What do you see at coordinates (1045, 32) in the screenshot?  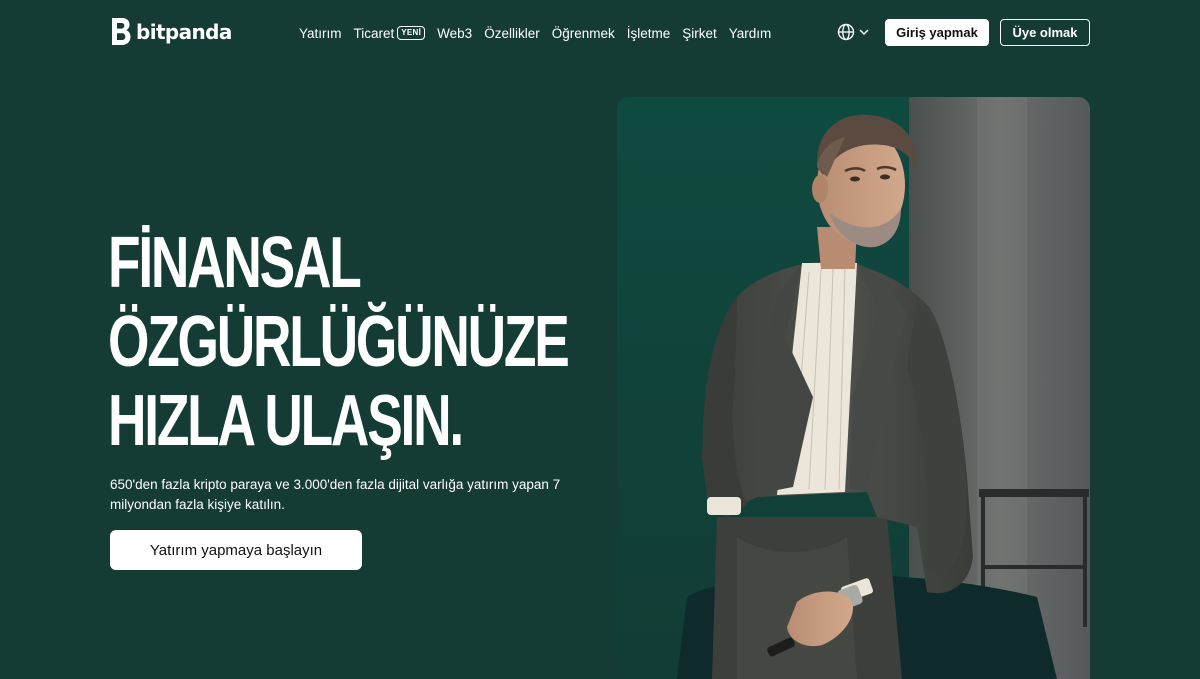 I see `signup-button: Üye olmak` at bounding box center [1045, 32].